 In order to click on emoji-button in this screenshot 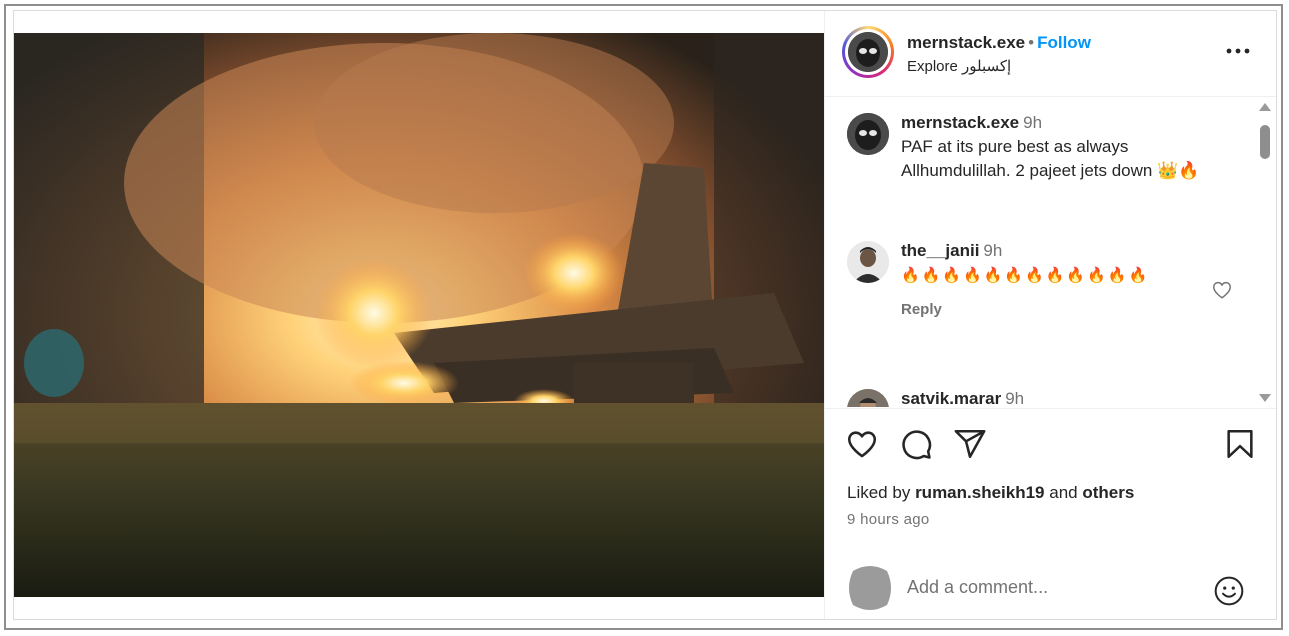, I will do `click(1229, 591)`.